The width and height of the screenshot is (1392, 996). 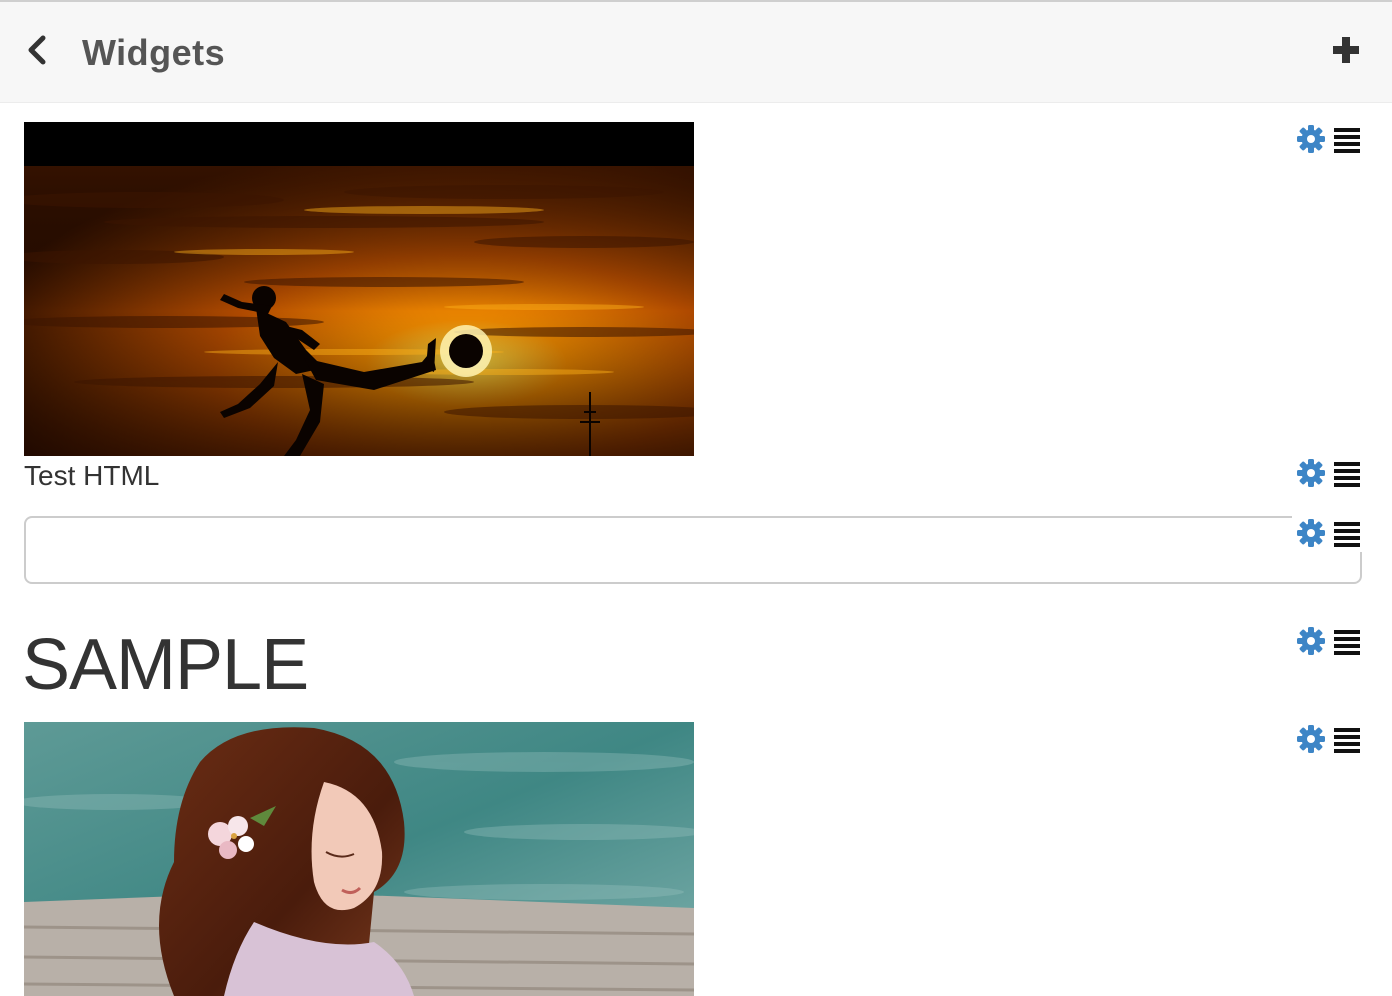 I want to click on add-widget-button, so click(x=1346, y=50).